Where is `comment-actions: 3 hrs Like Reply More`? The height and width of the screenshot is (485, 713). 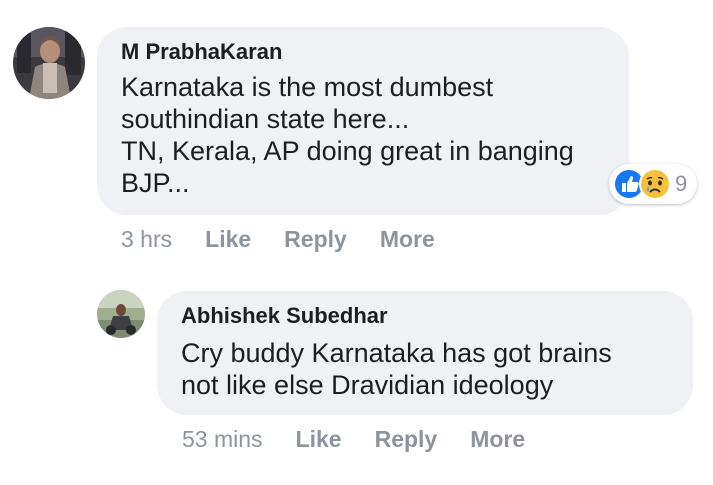 comment-actions: 3 hrs Like Reply More is located at coordinates (278, 239).